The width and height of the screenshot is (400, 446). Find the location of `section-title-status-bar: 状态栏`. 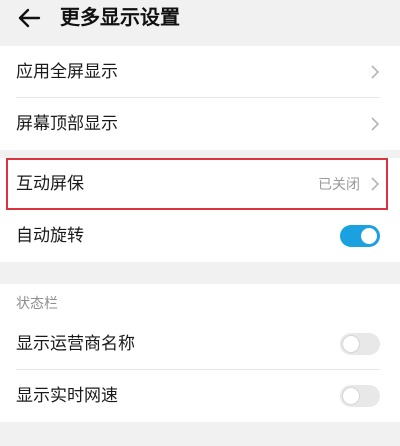

section-title-status-bar: 状态栏 is located at coordinates (37, 304).